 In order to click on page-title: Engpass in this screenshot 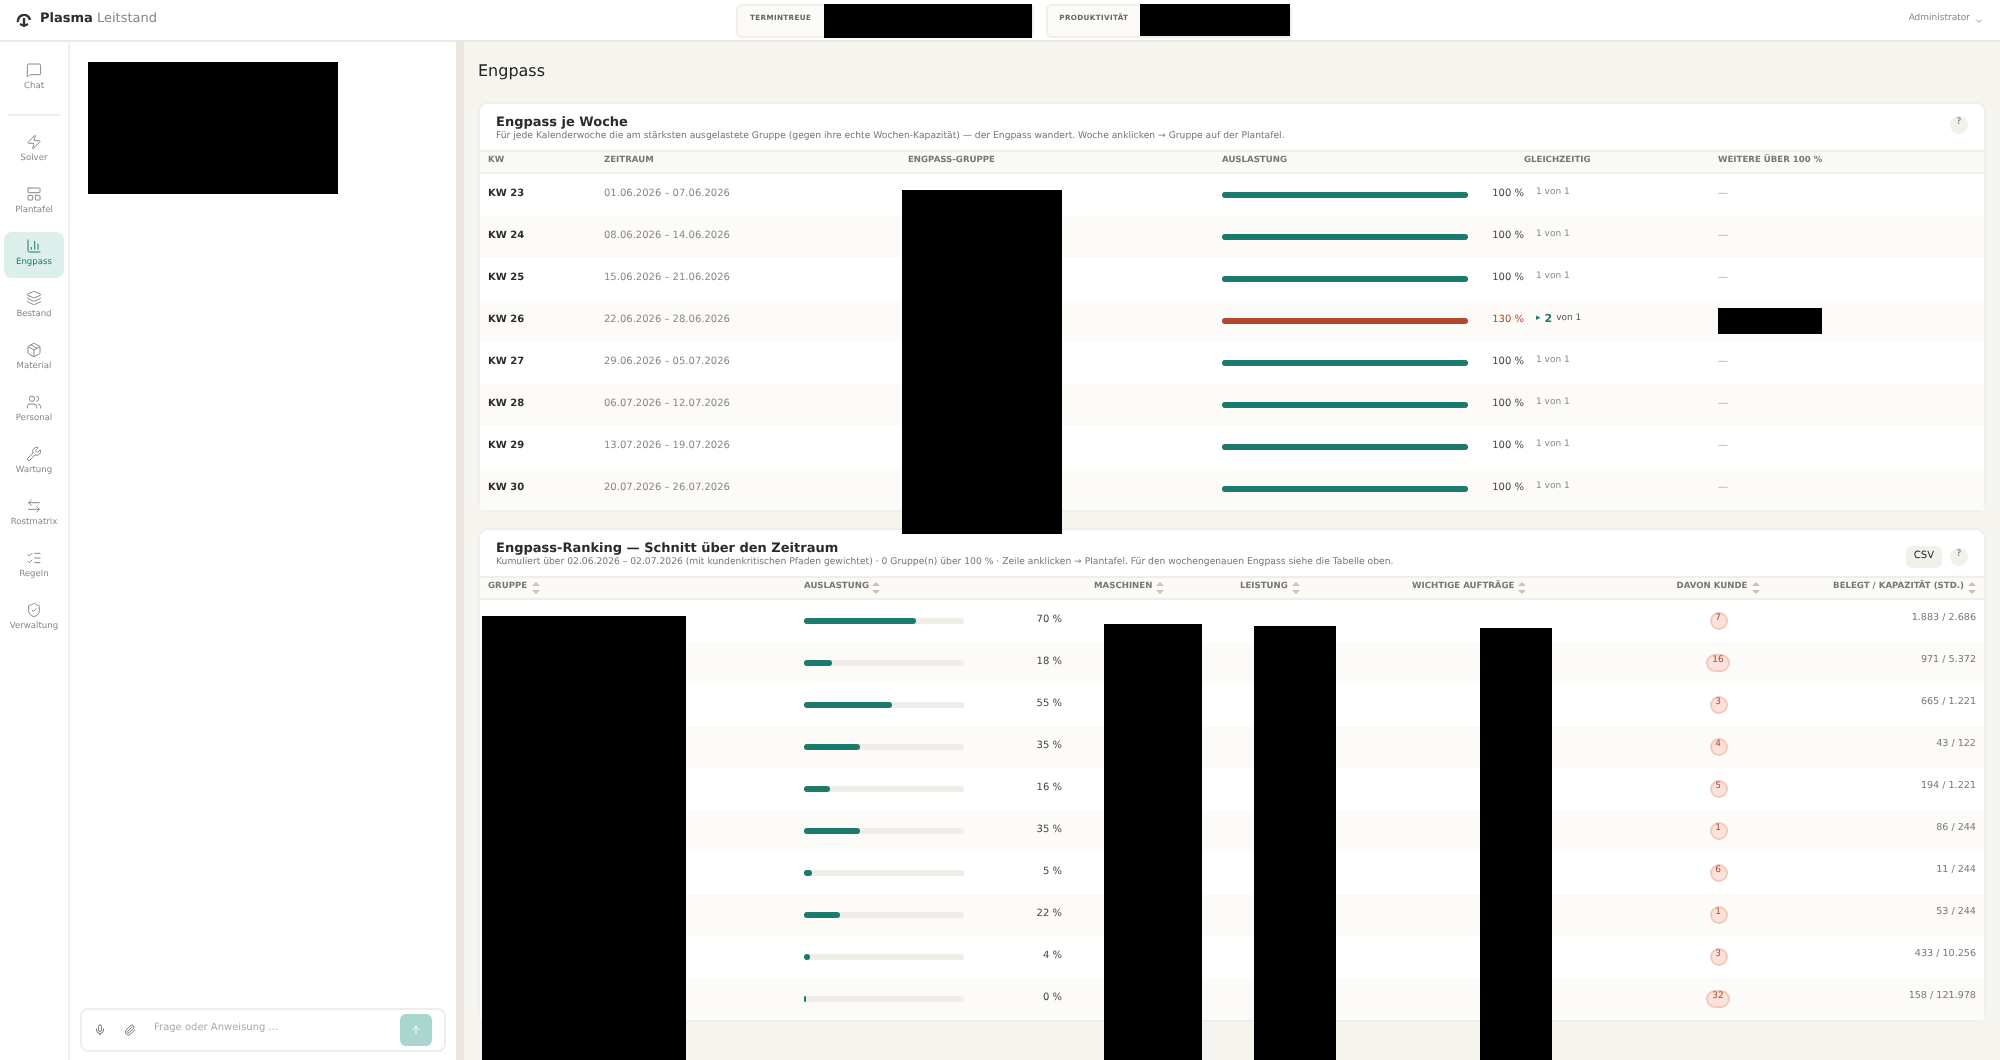, I will do `click(512, 72)`.